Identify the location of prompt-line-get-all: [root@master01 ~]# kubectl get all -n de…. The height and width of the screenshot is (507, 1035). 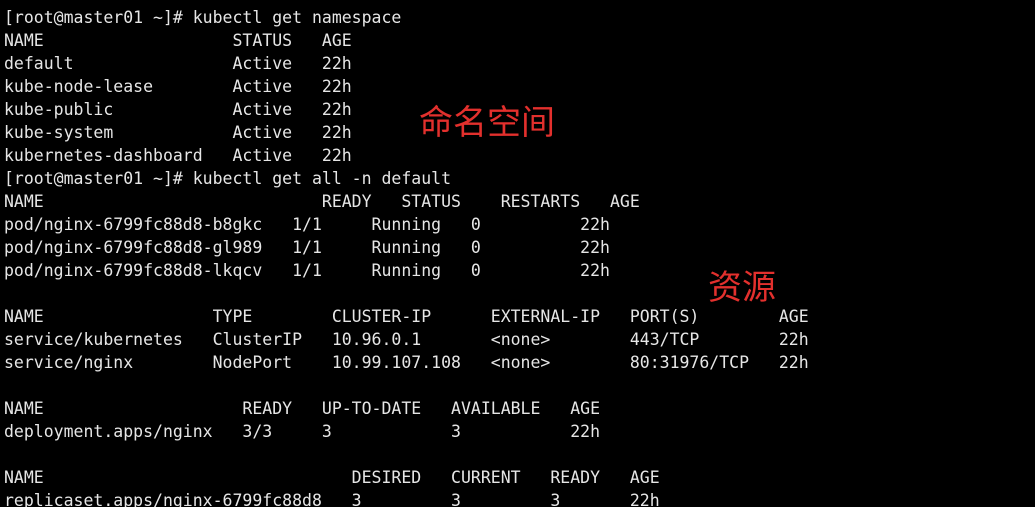
(228, 178).